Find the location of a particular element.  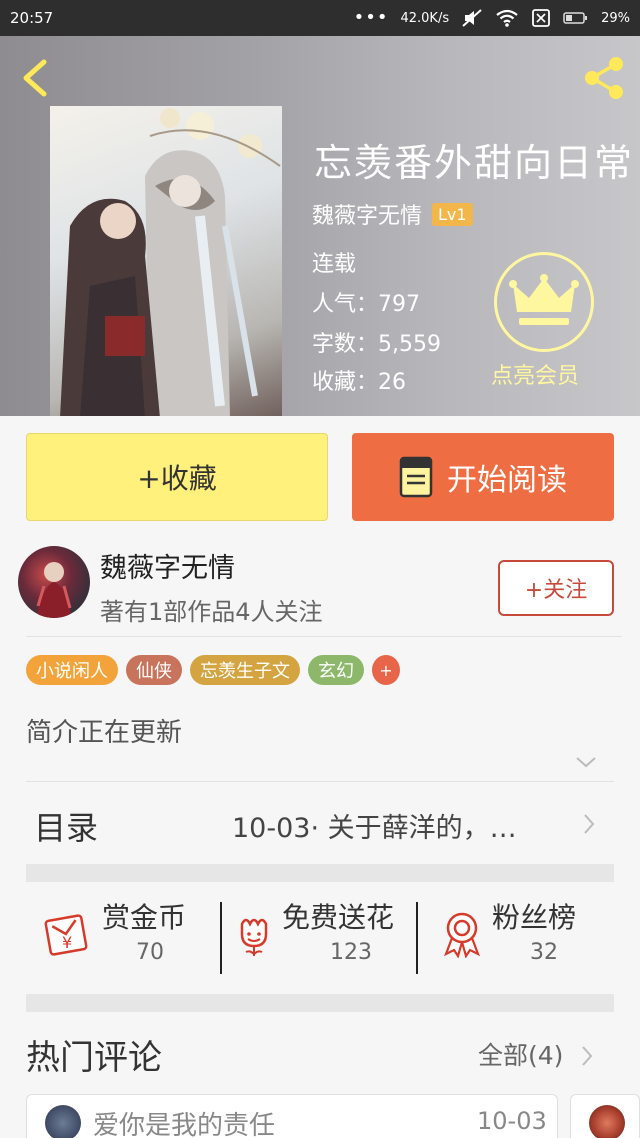

book-author-row: 魏薇字无情 Lv1 is located at coordinates (392, 214).